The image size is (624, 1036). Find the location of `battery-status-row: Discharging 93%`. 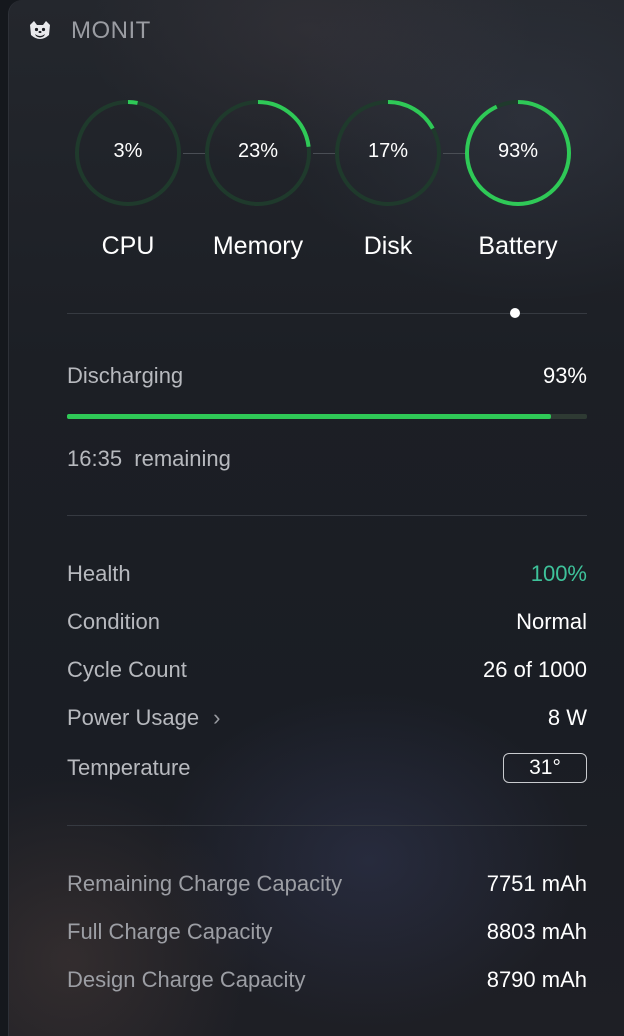

battery-status-row: Discharging 93% is located at coordinates (327, 376).